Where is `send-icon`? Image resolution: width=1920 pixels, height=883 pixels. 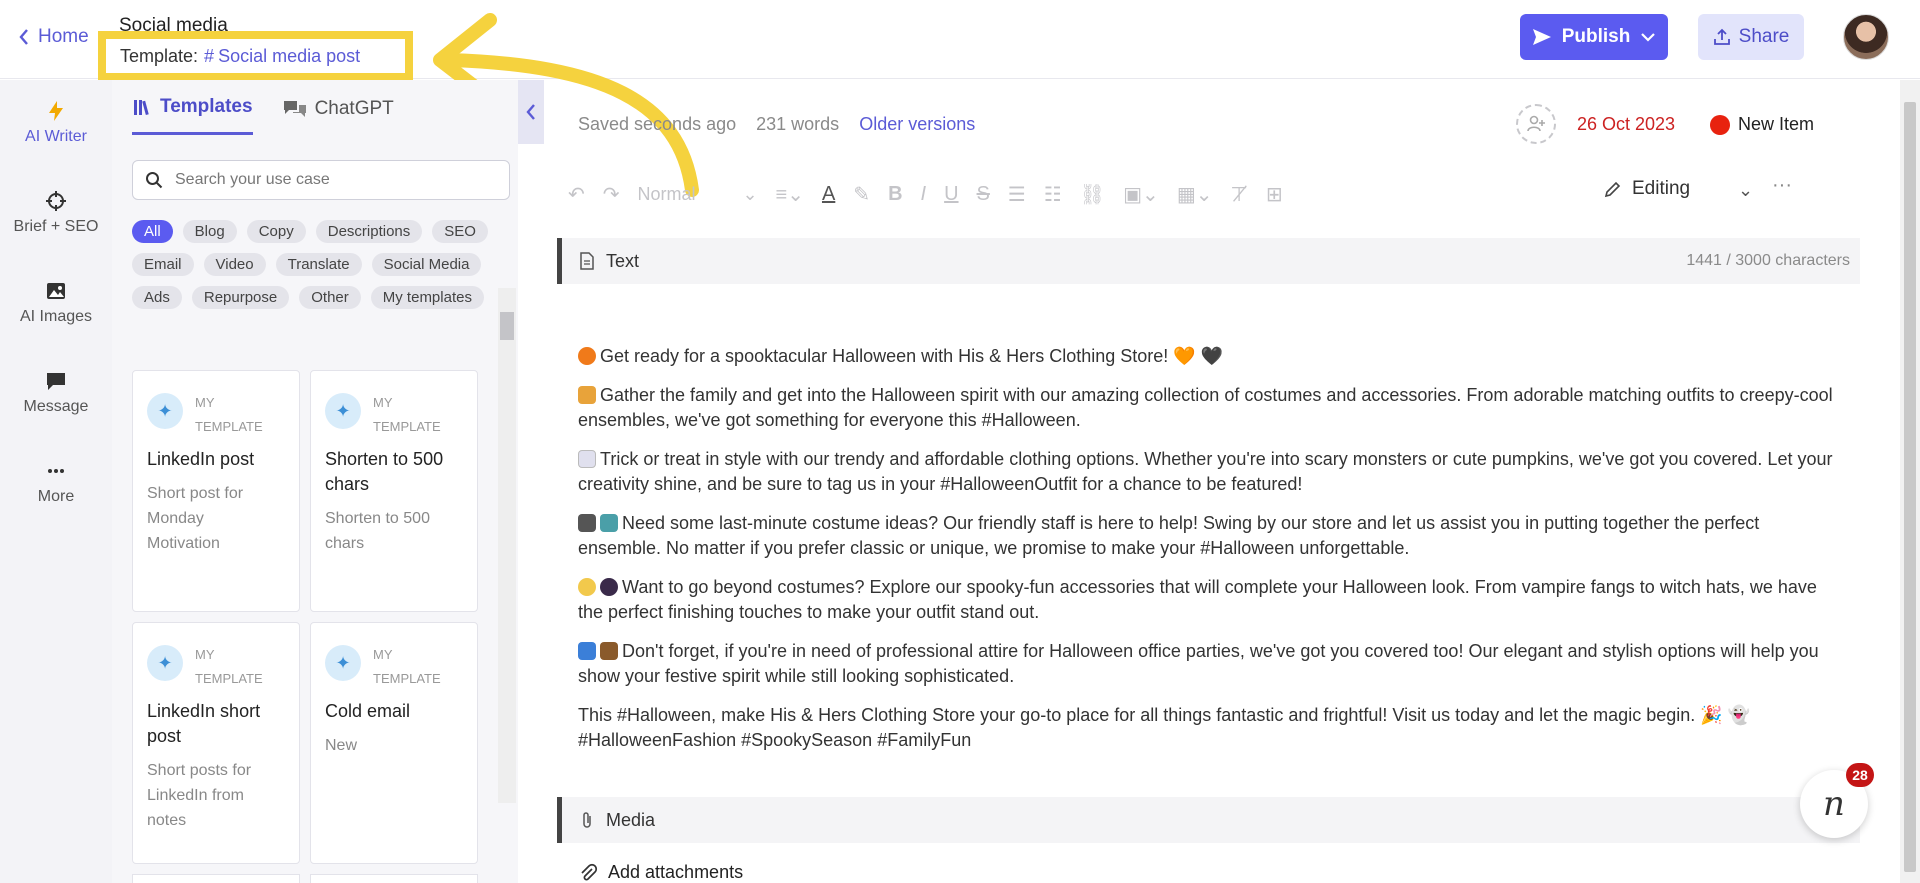
send-icon is located at coordinates (1541, 37).